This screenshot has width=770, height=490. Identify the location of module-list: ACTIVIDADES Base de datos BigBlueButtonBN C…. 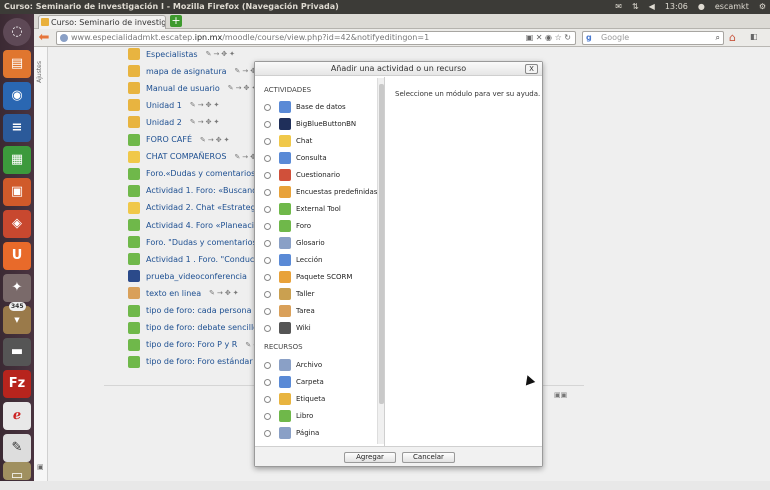
(320, 261).